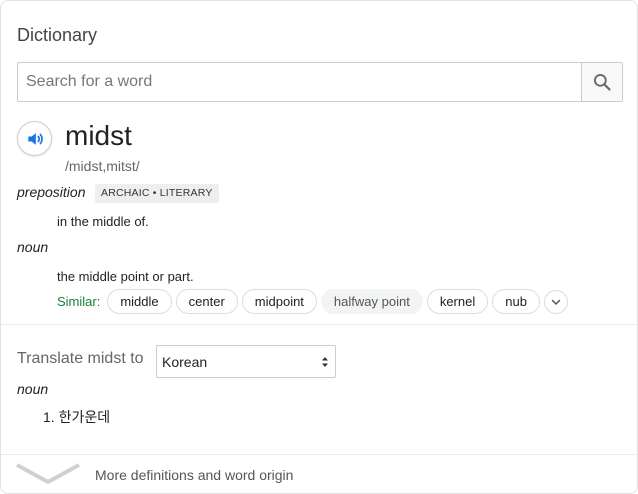 The height and width of the screenshot is (494, 638). What do you see at coordinates (279, 301) in the screenshot?
I see `similar-chip-midpoint: midpoint` at bounding box center [279, 301].